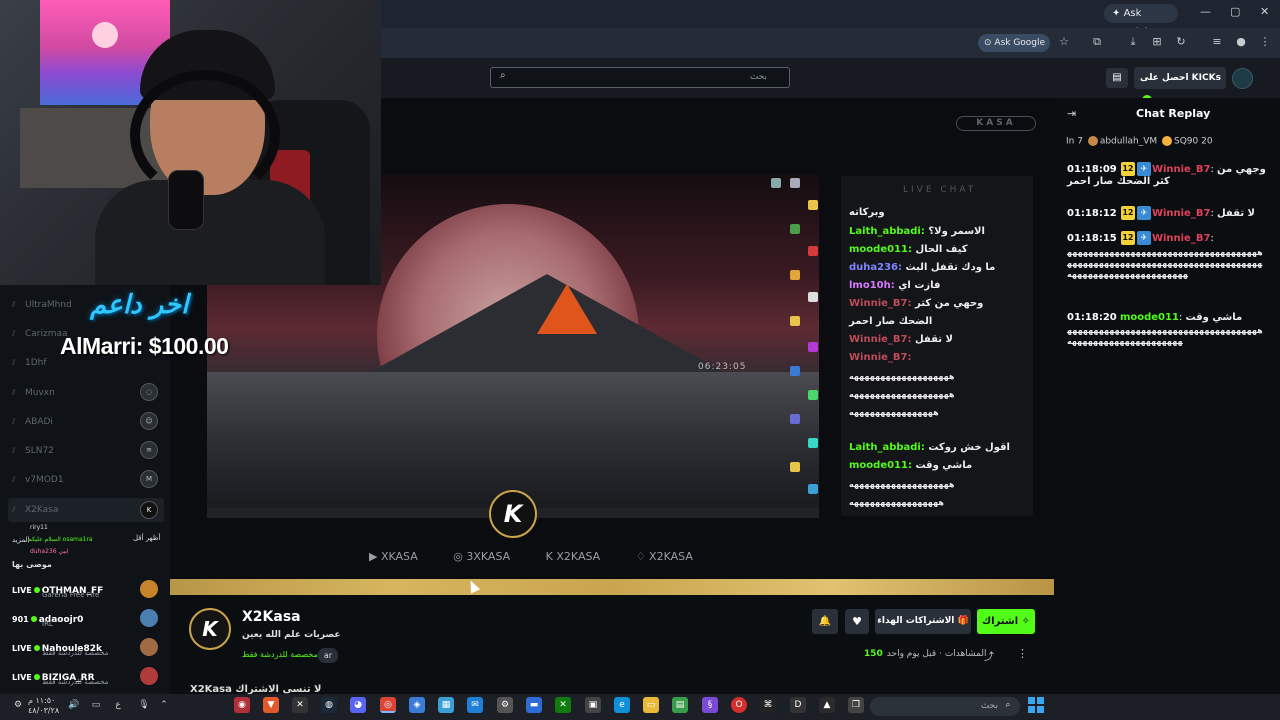  I want to click on outlook-icon: ✉, so click(475, 705).